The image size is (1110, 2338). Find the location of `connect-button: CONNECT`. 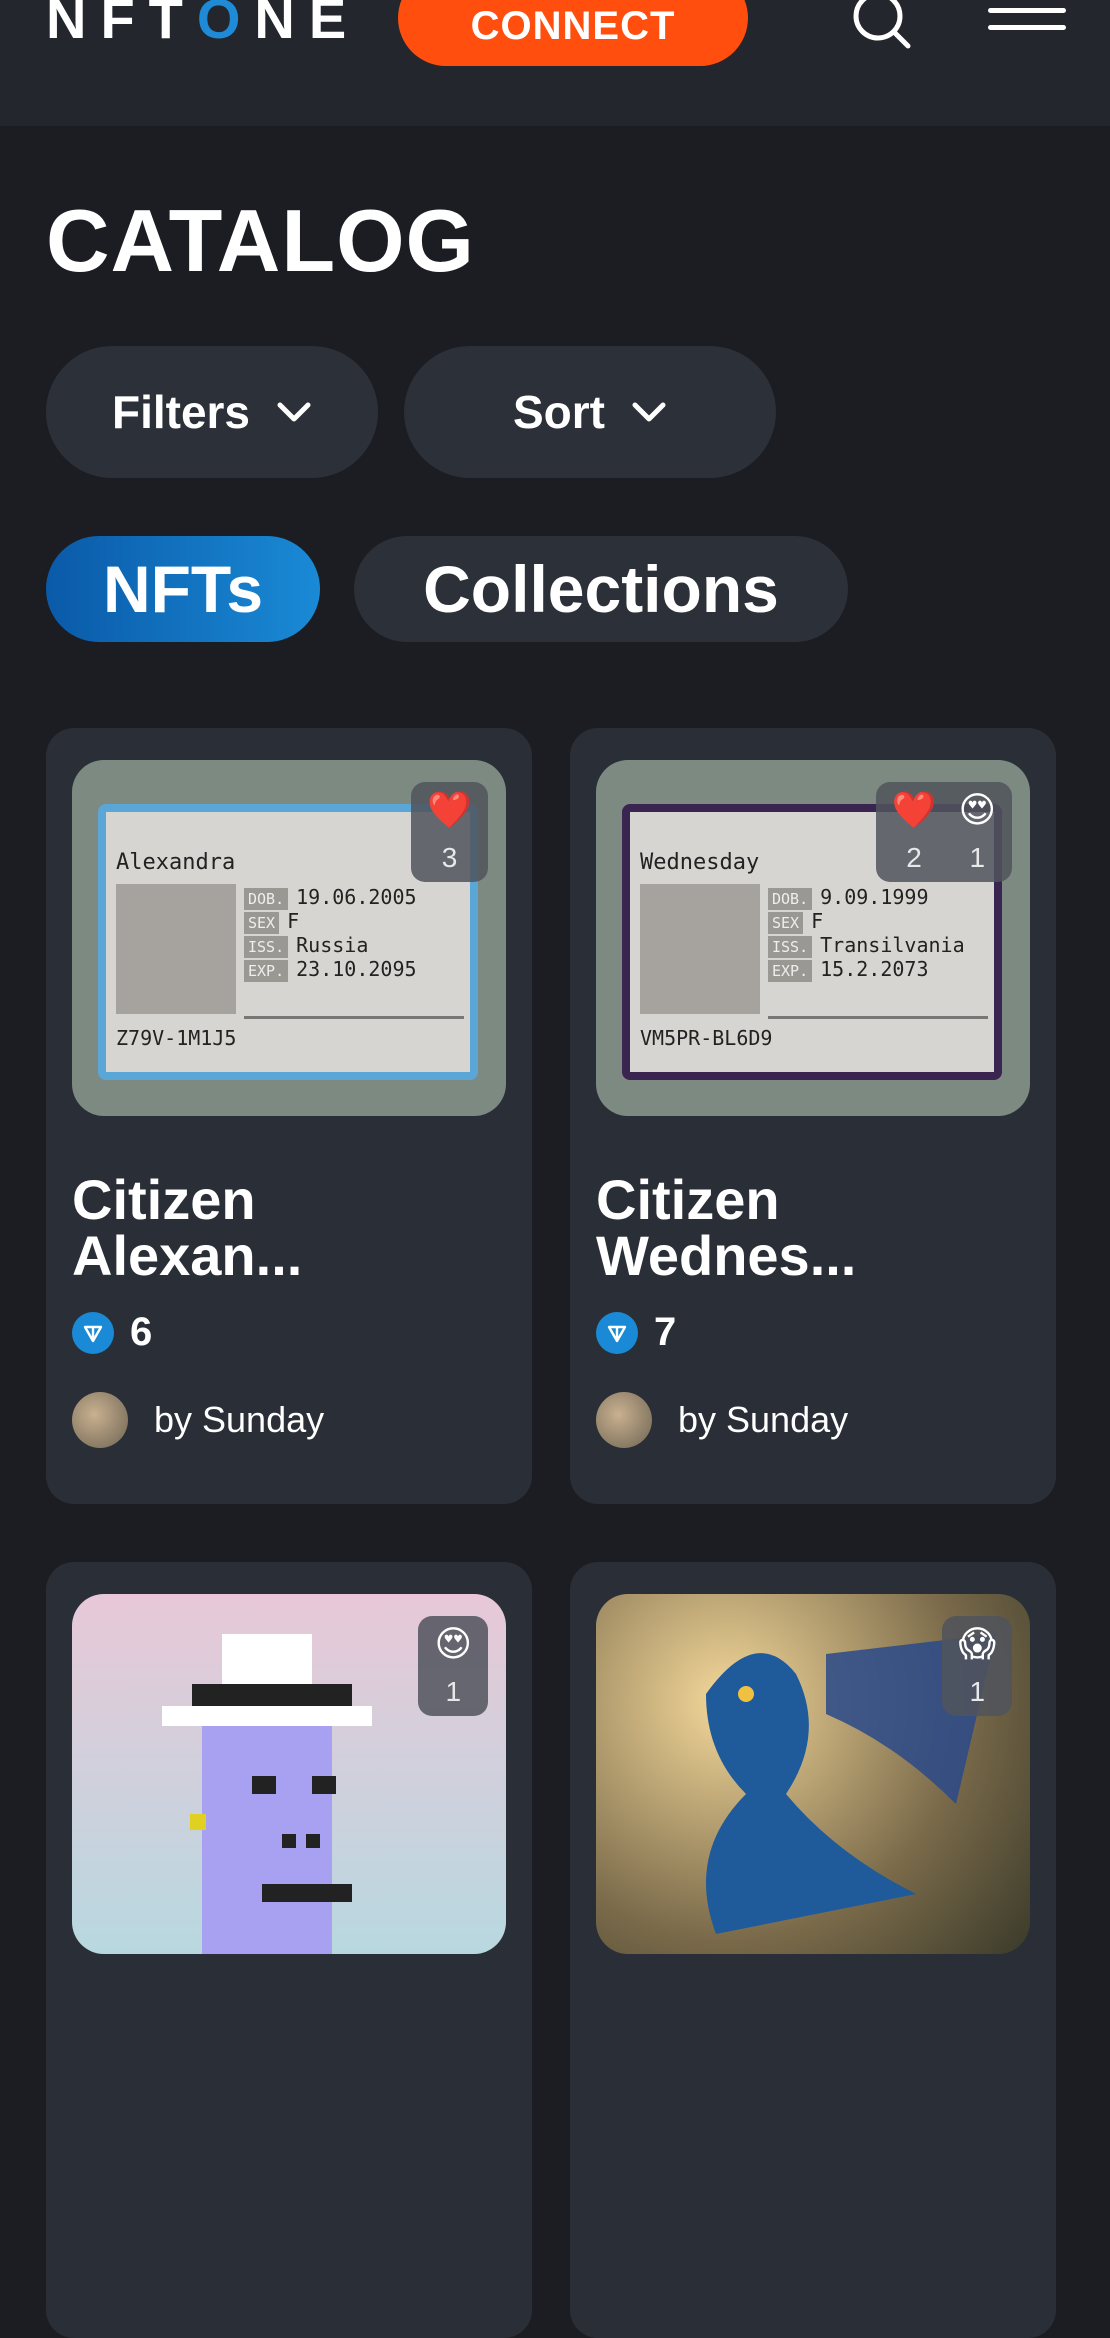

connect-button: CONNECT is located at coordinates (573, 33).